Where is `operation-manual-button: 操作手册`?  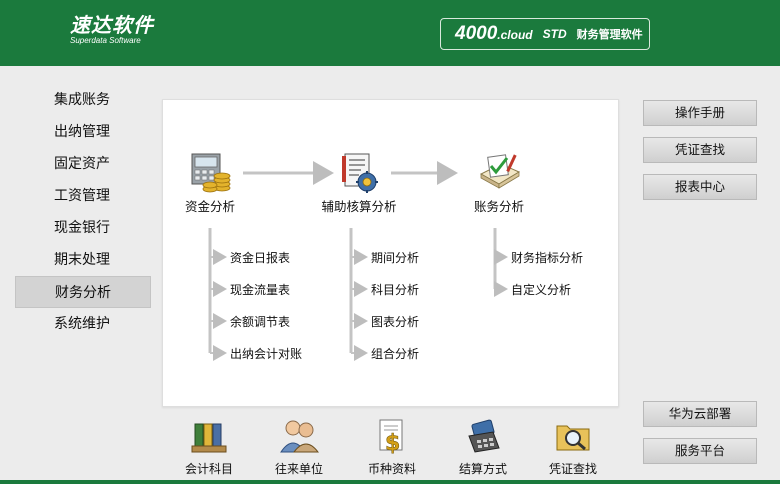
operation-manual-button: 操作手册 is located at coordinates (700, 113).